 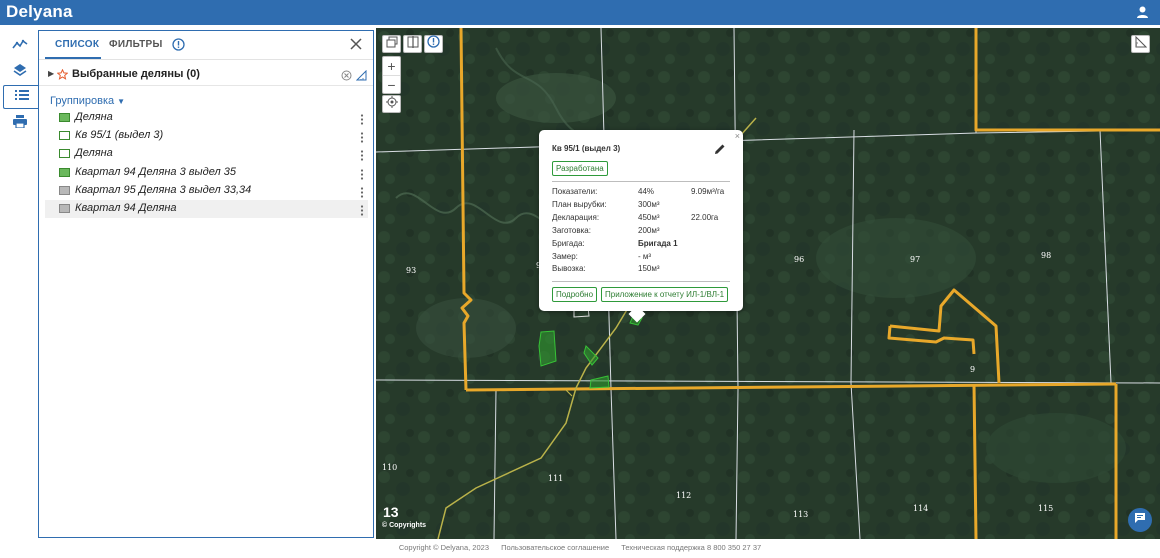 I want to click on stat-value: 200м³, so click(x=649, y=230).